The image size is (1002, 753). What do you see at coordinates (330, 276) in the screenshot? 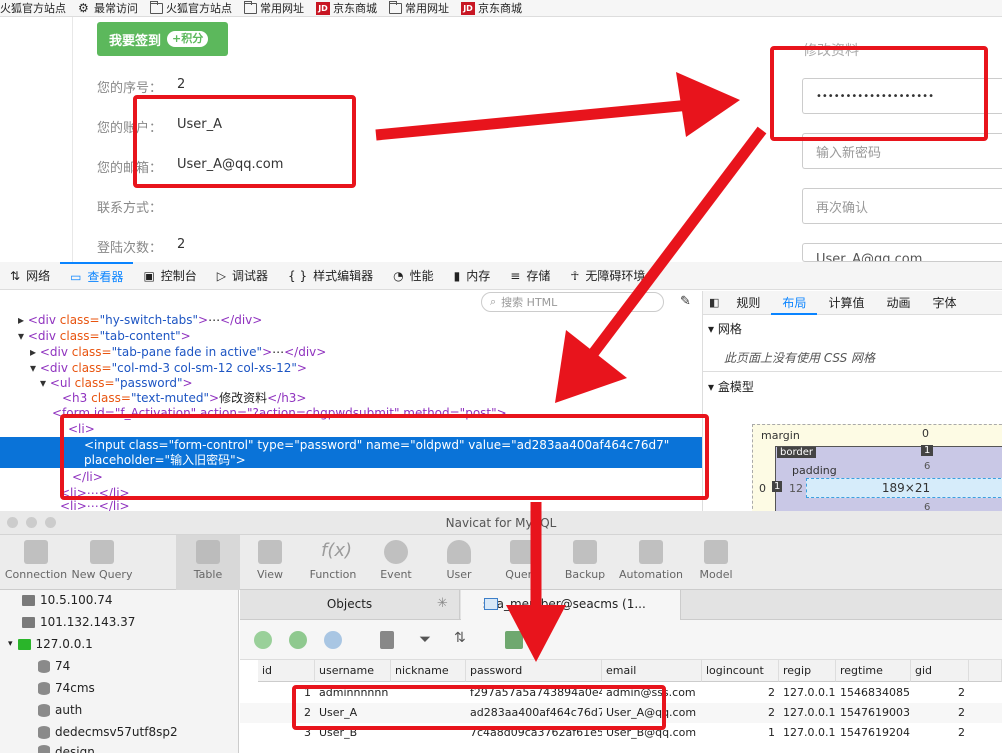
I see `tab-style-editor: { } 样式编辑器` at bounding box center [330, 276].